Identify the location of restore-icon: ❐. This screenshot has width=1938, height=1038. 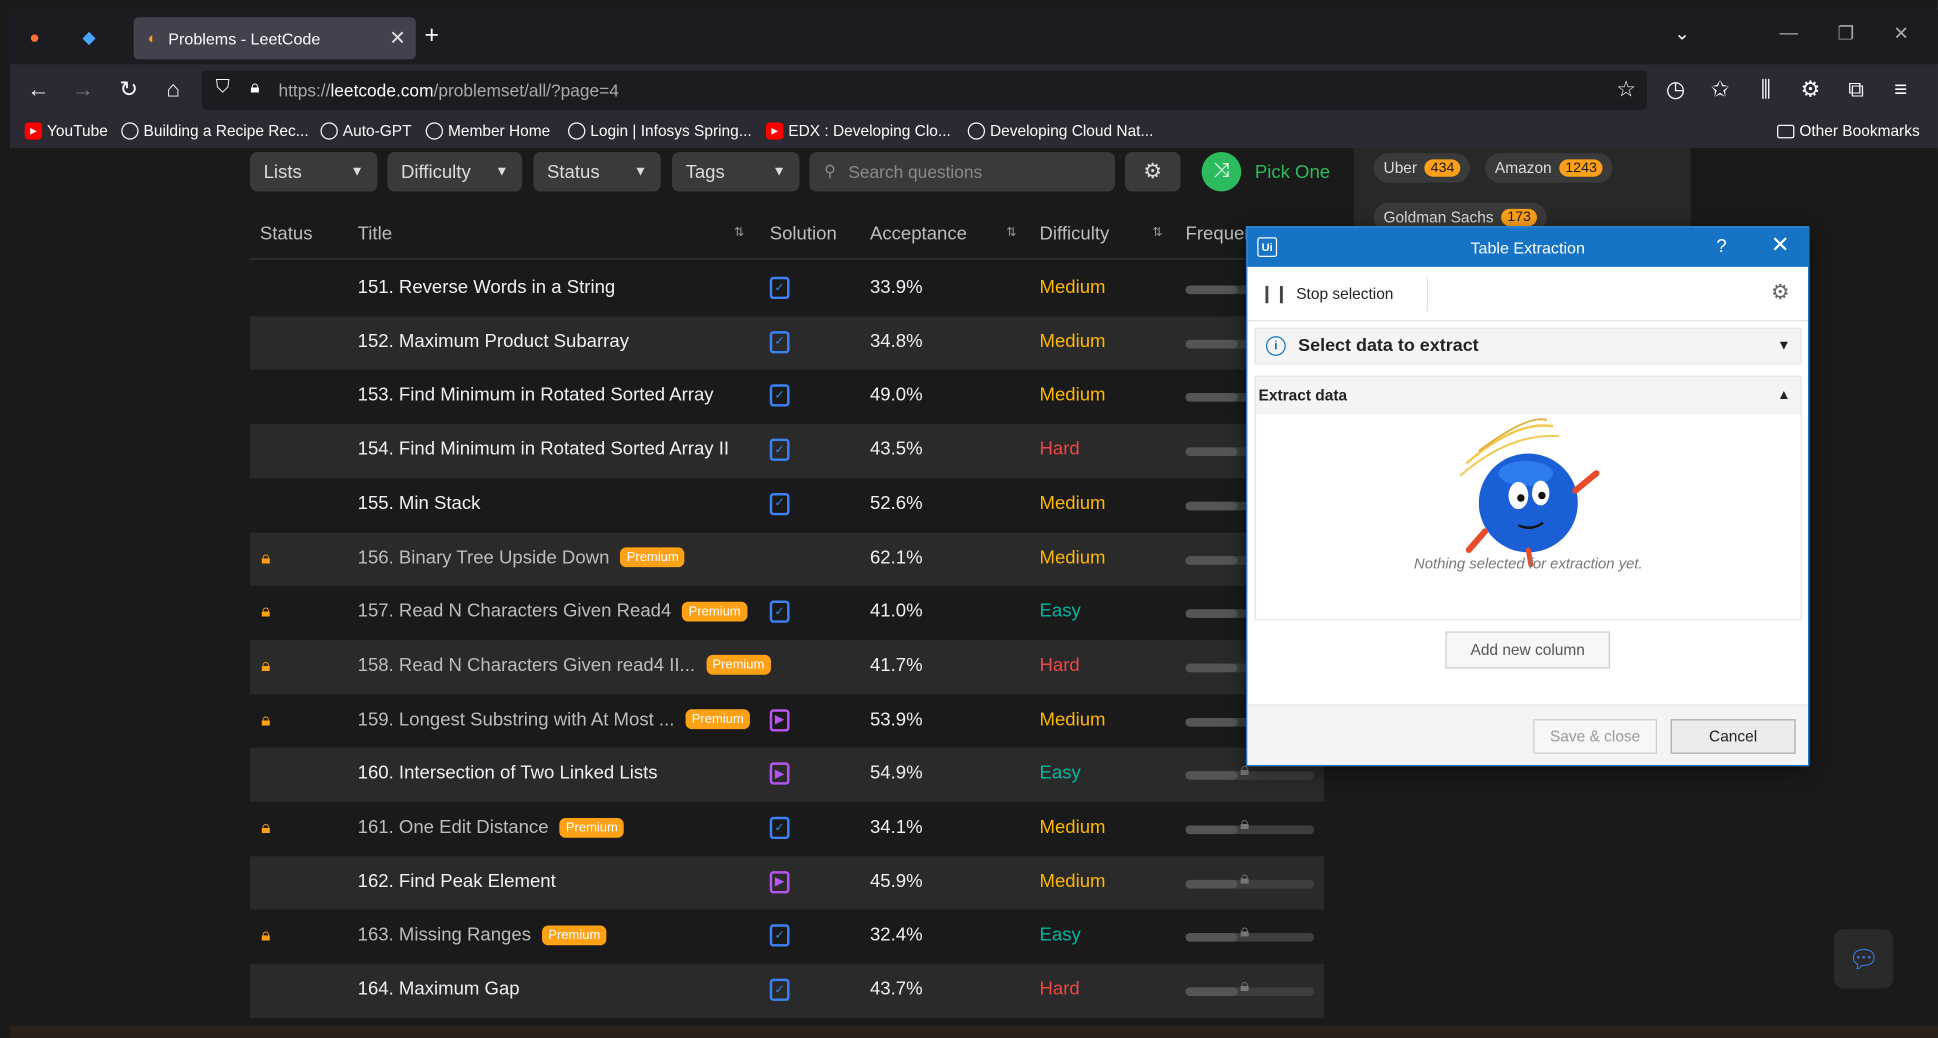
(1846, 33).